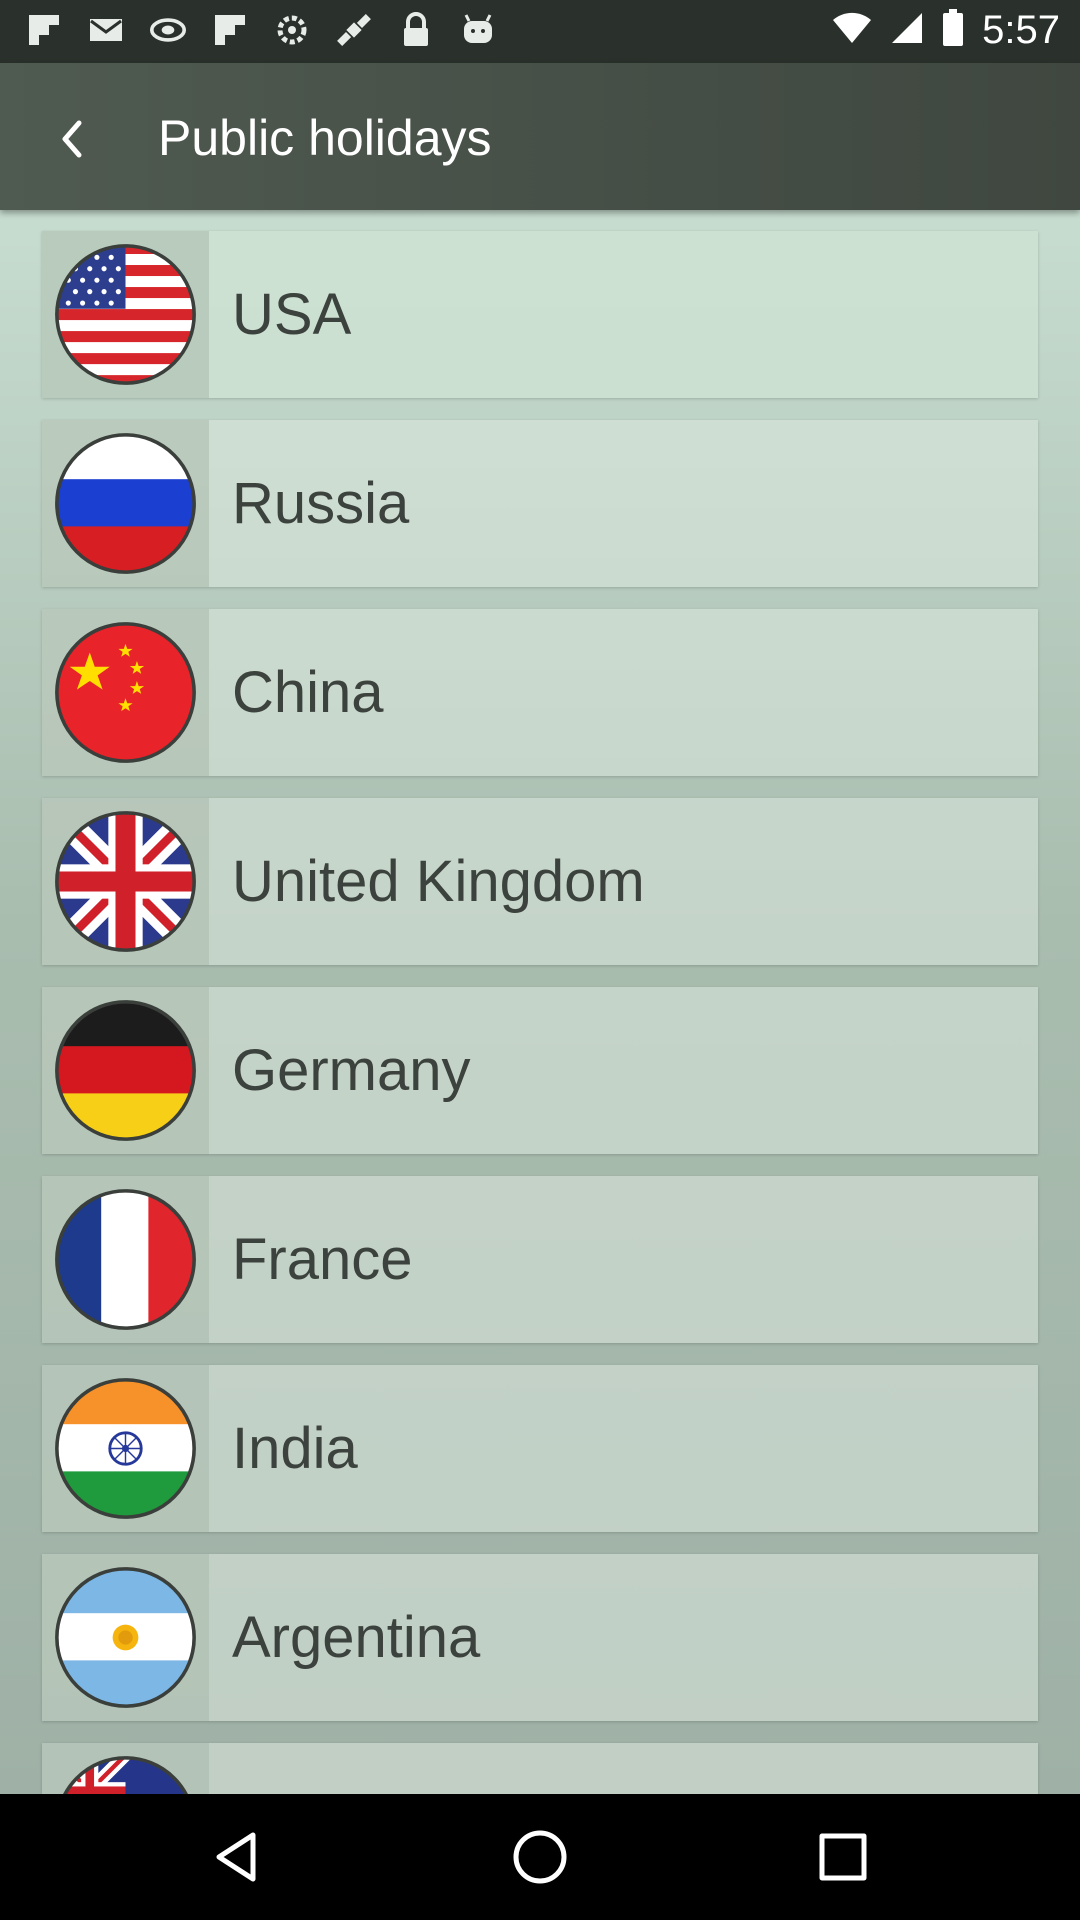 The image size is (1080, 1920). What do you see at coordinates (322, 1259) in the screenshot?
I see `country-name: France` at bounding box center [322, 1259].